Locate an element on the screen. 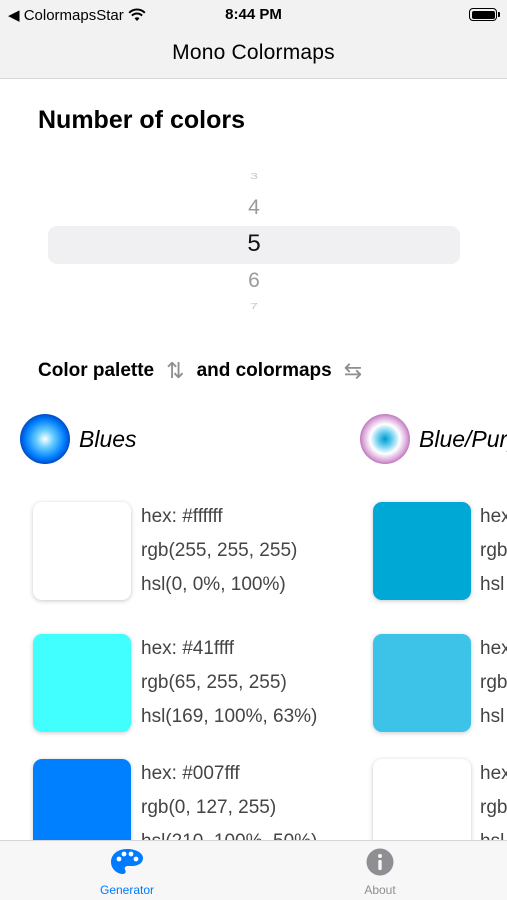 This screenshot has height=900, width=507. tab-about: About is located at coordinates (380, 872).